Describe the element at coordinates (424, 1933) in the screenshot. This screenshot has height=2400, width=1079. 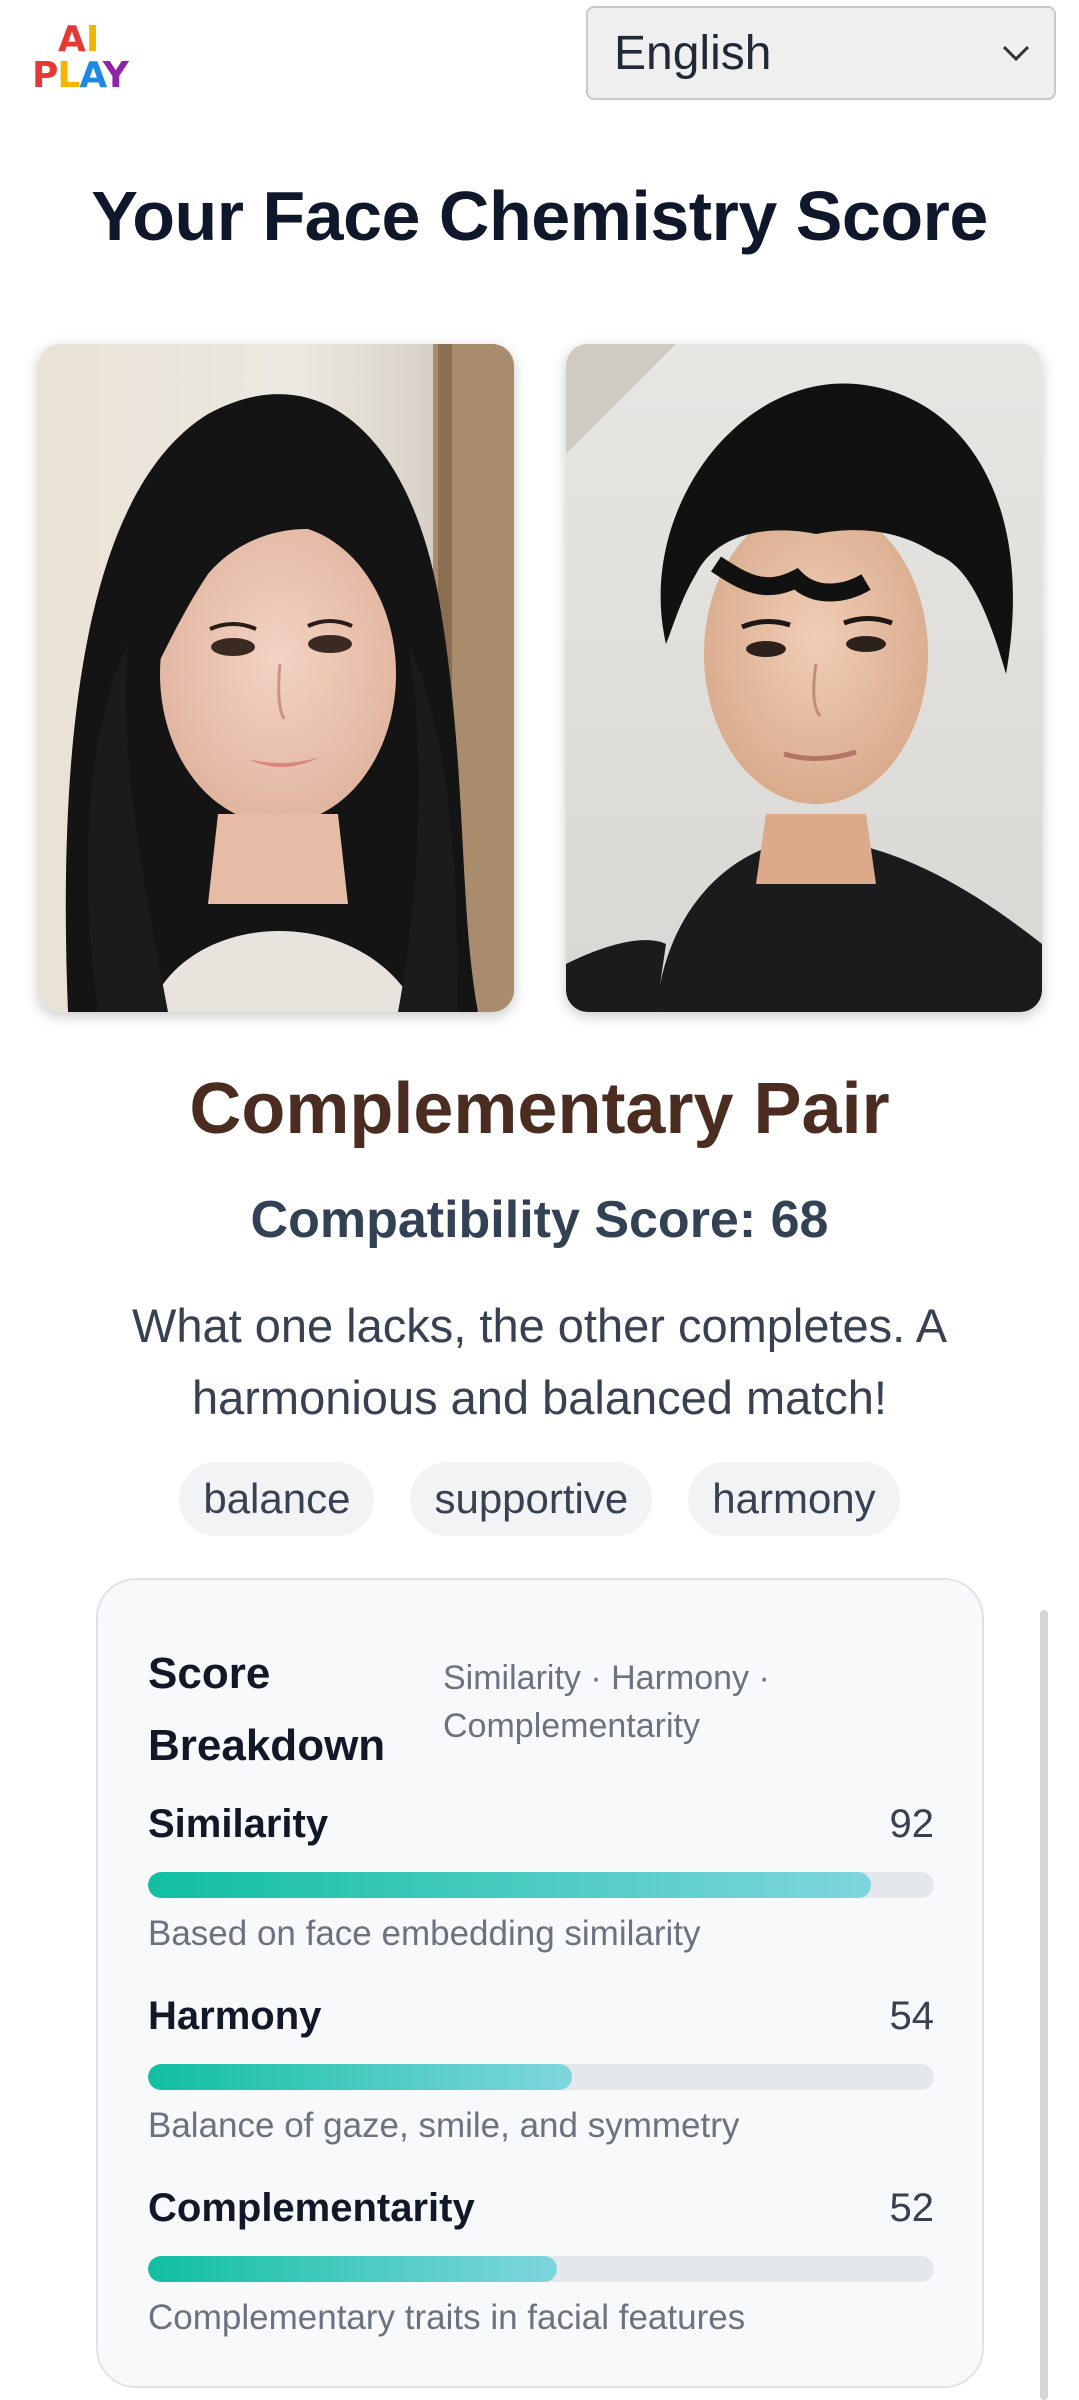
I see `metric-note: Based on face embedding similarity` at that location.